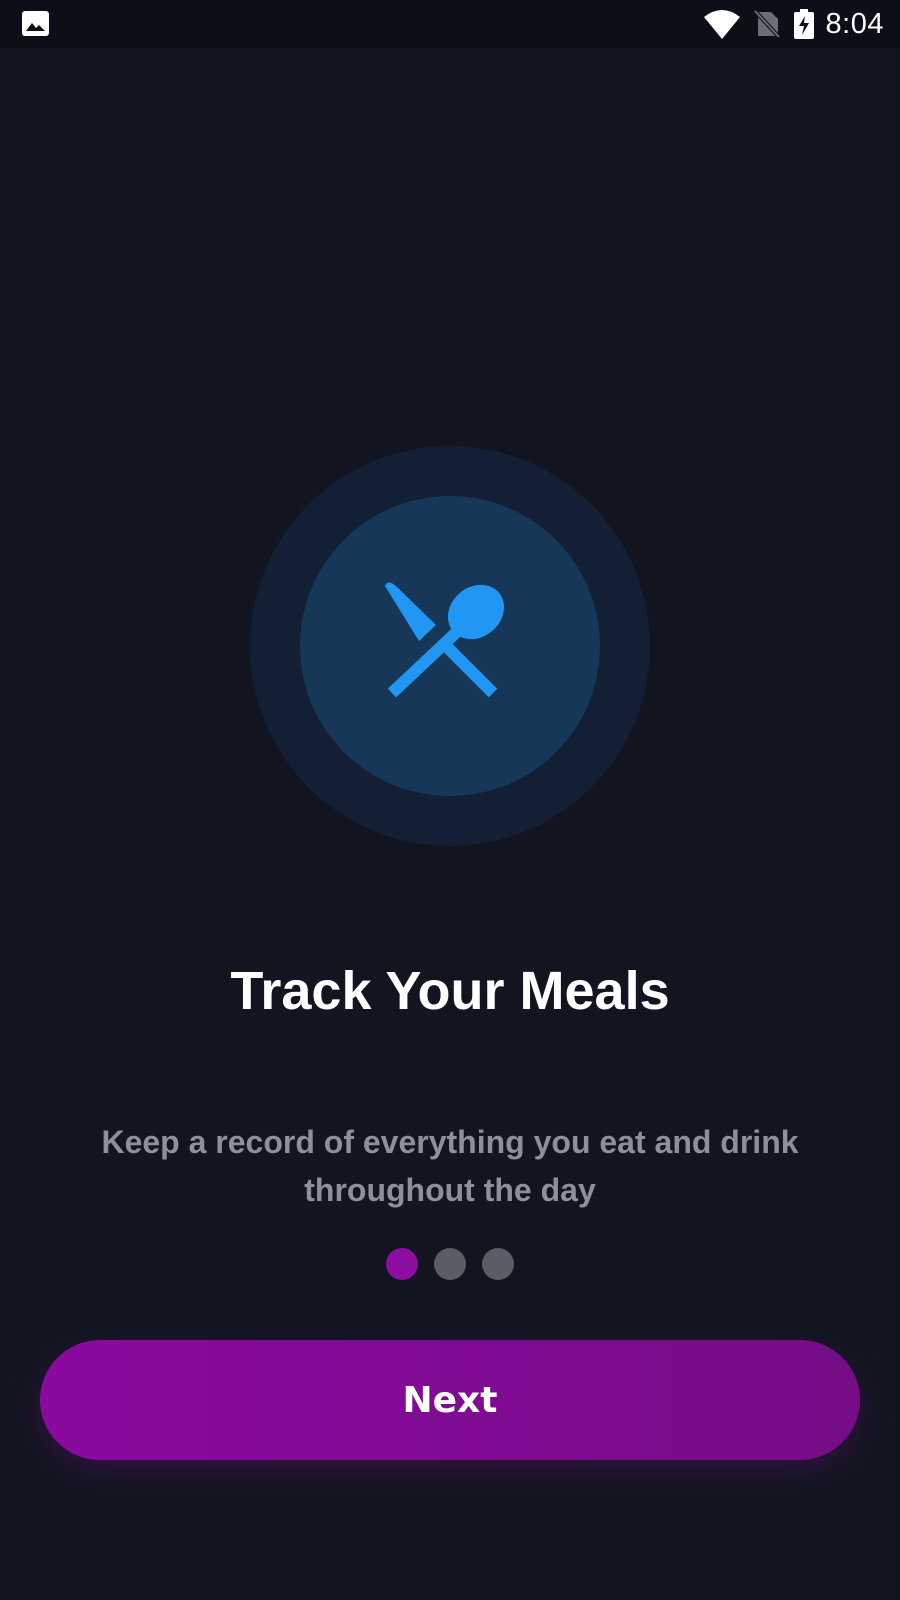 The height and width of the screenshot is (1600, 900). What do you see at coordinates (803, 24) in the screenshot?
I see `battery-charging-icon` at bounding box center [803, 24].